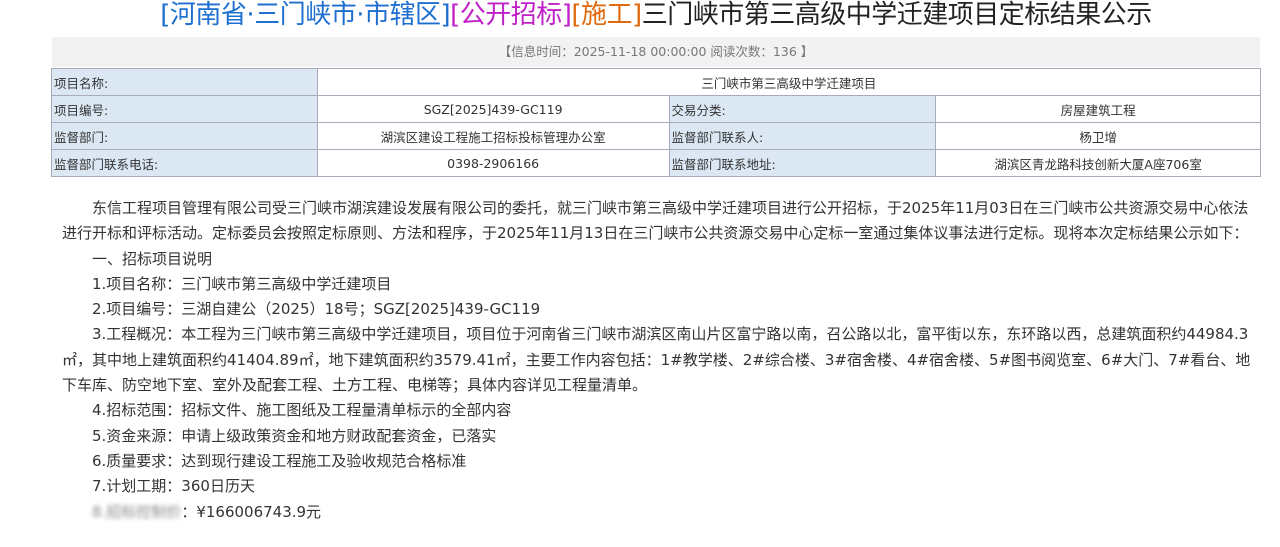  I want to click on address-value: 湖滨区青龙路科技创新大厦A座706室, so click(1098, 163).